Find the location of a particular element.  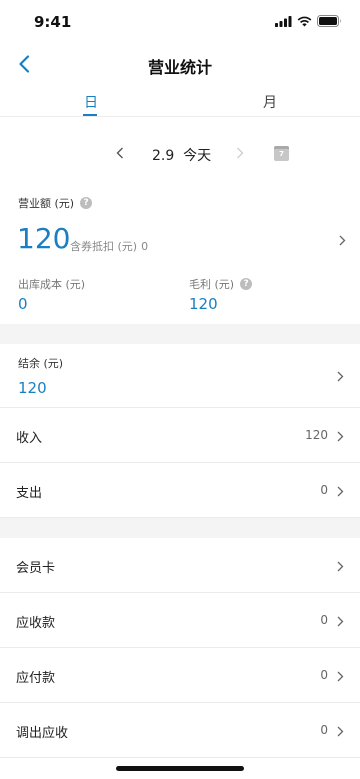

tab-day: 日 is located at coordinates (91, 102).